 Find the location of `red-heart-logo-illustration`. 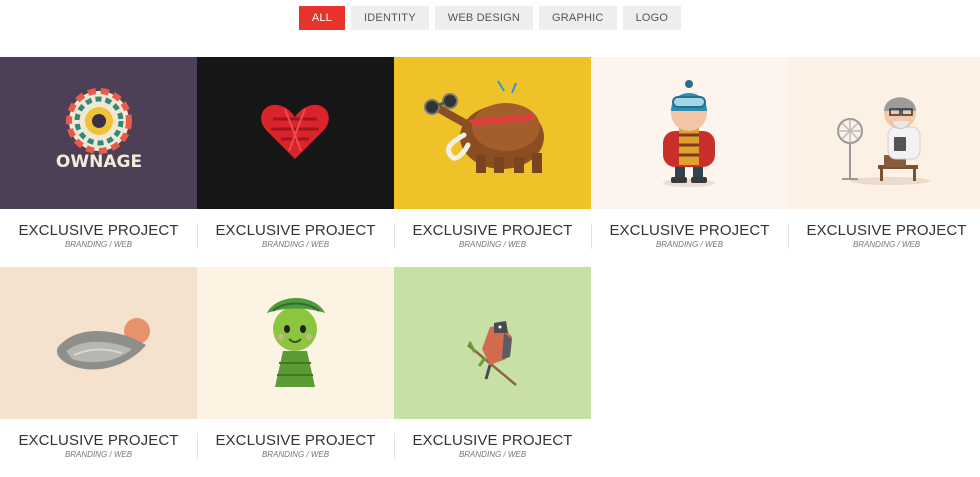

red-heart-logo-illustration is located at coordinates (295, 131).